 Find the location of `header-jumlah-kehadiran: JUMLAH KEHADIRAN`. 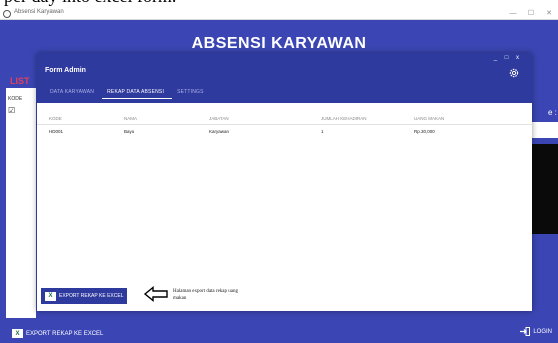

header-jumlah-kehadiran: JUMLAH KEHADIRAN is located at coordinates (344, 118).